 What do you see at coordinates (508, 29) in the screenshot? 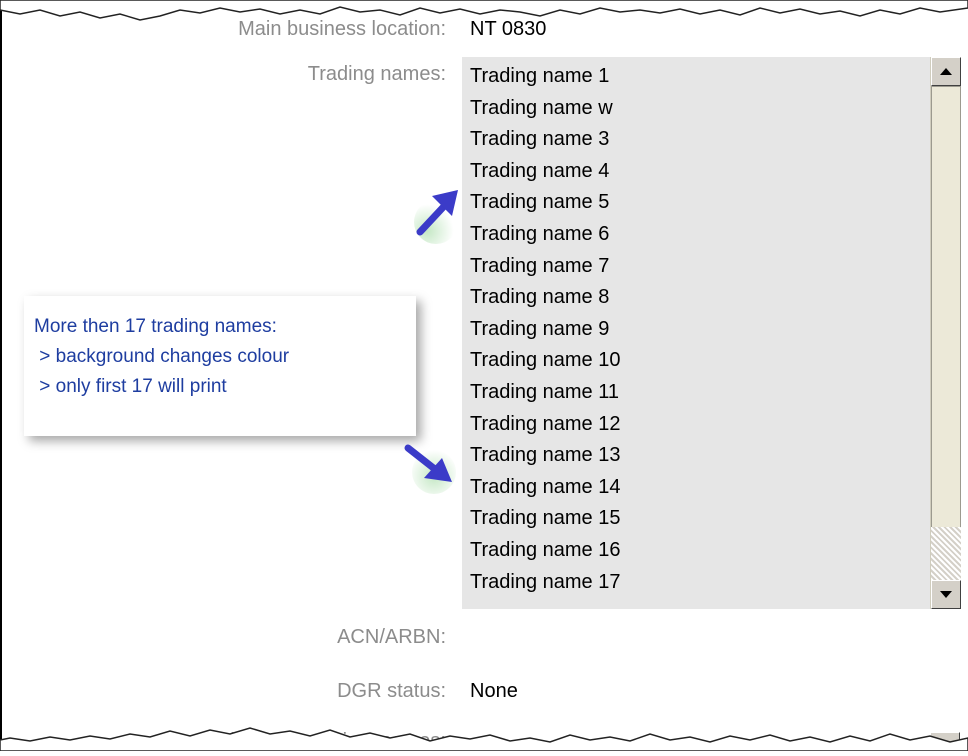
I see `main-location-value: NT 0830` at bounding box center [508, 29].